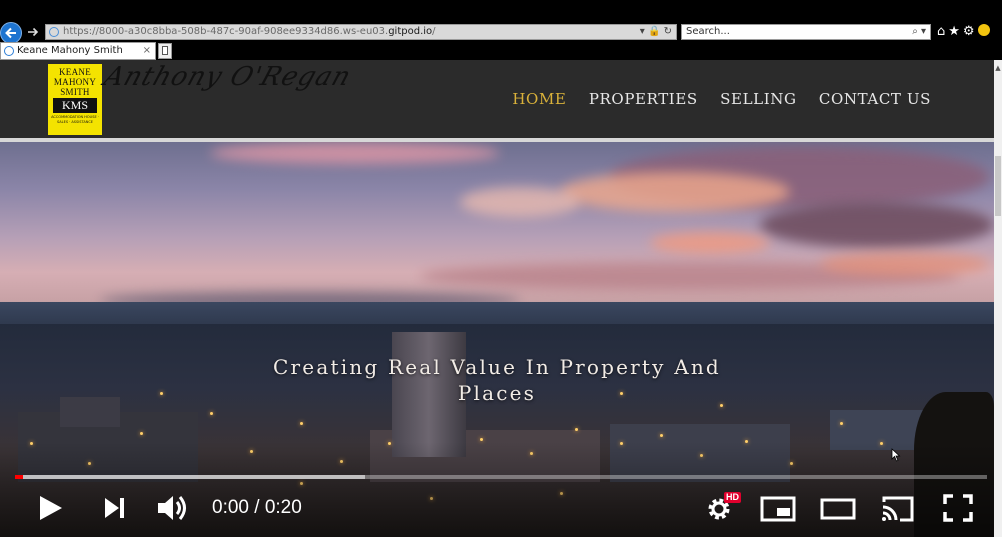  Describe the element at coordinates (732, 497) in the screenshot. I see `hd-badge: HD` at that location.